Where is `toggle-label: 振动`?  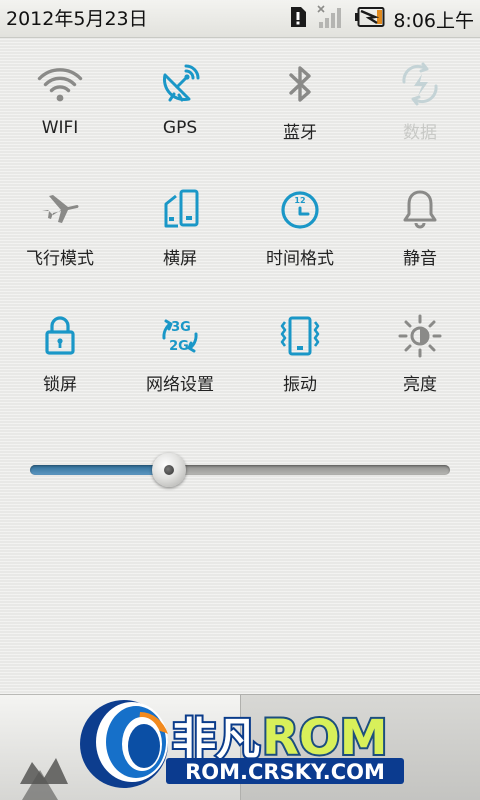
toggle-label: 振动 is located at coordinates (300, 385).